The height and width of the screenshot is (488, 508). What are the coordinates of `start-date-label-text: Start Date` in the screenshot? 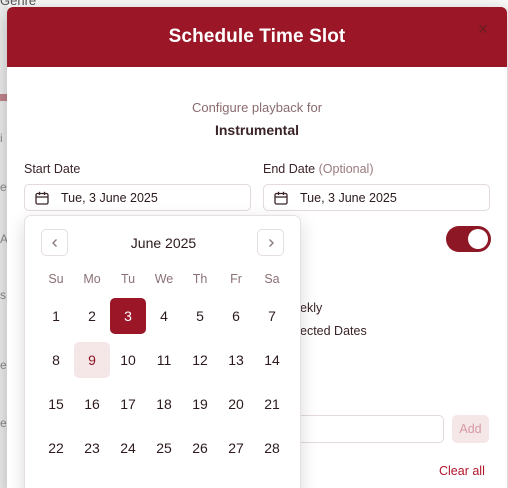 It's located at (52, 169).